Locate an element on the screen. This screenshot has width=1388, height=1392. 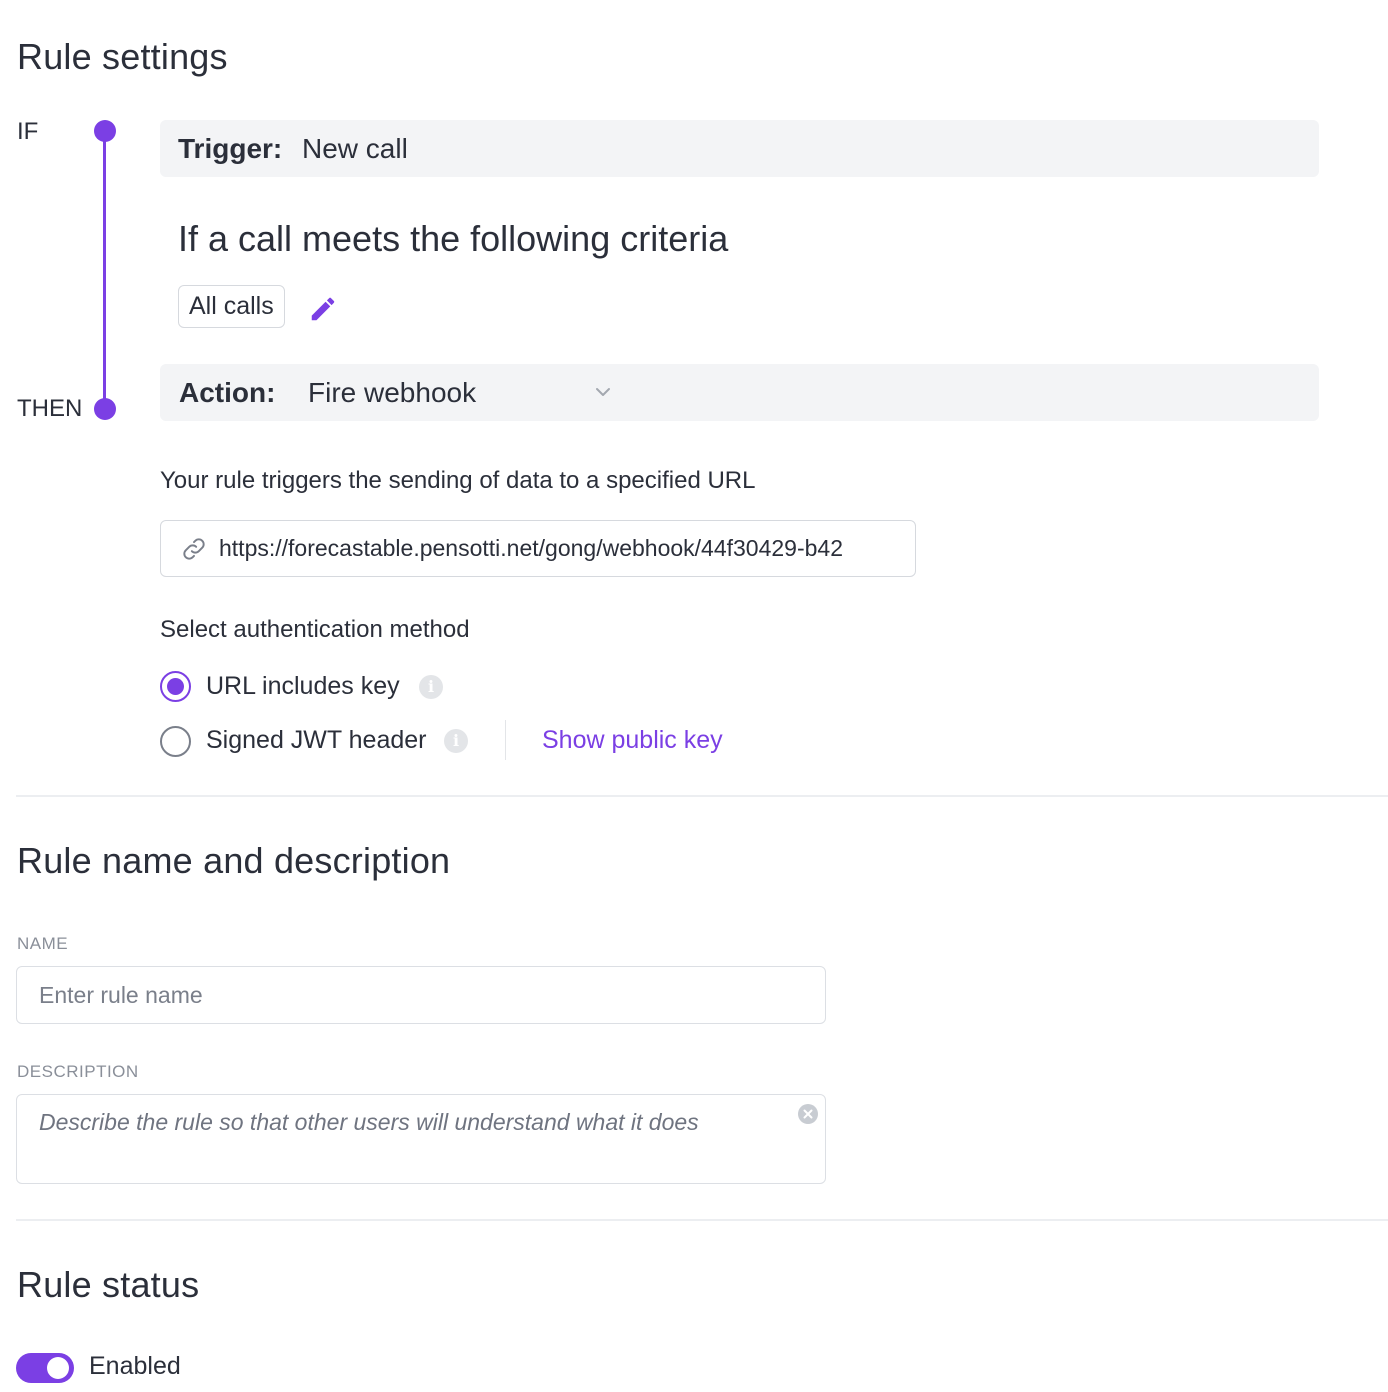
show-public-key-link: Show public key is located at coordinates (632, 740).